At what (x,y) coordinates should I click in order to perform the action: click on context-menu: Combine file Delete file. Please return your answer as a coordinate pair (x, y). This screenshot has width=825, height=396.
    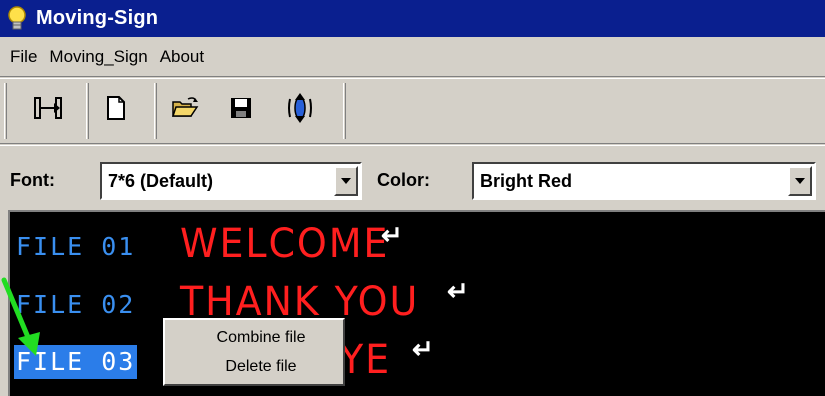
    Looking at the image, I should click on (254, 352).